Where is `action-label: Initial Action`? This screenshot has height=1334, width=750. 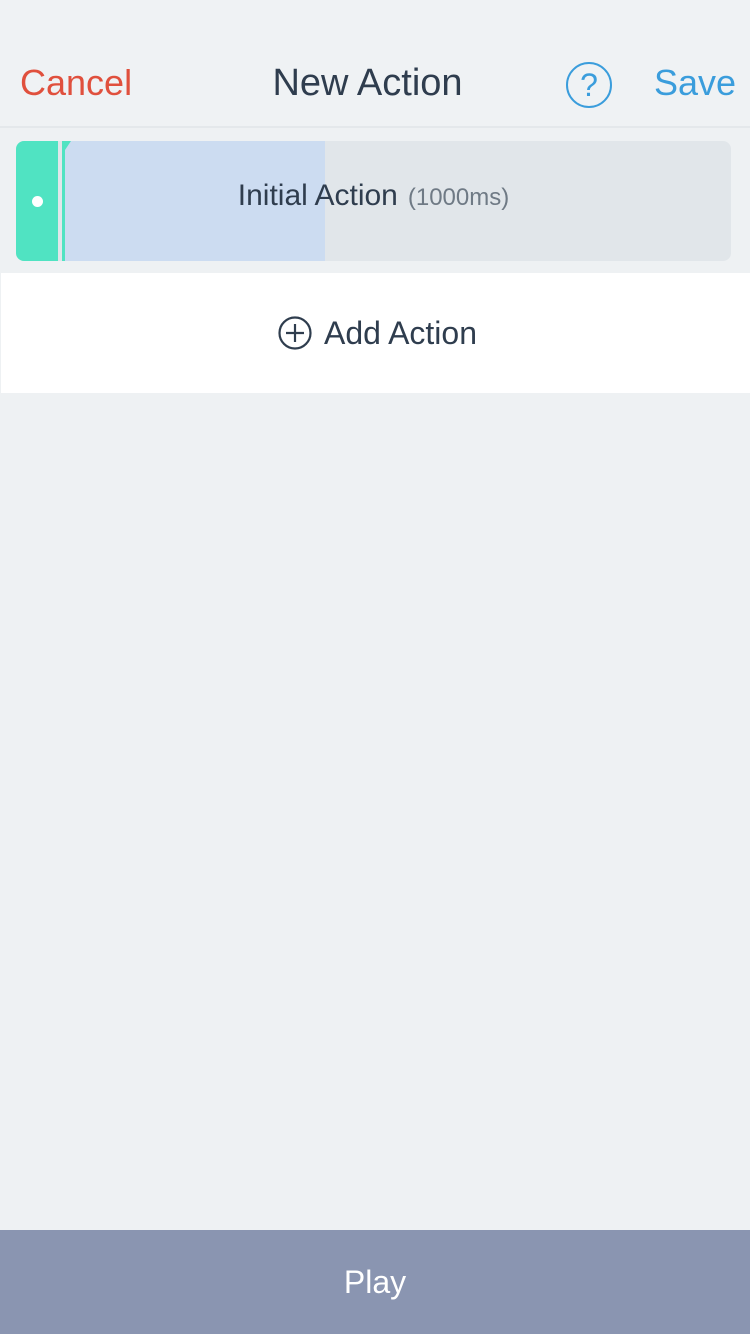 action-label: Initial Action is located at coordinates (317, 195).